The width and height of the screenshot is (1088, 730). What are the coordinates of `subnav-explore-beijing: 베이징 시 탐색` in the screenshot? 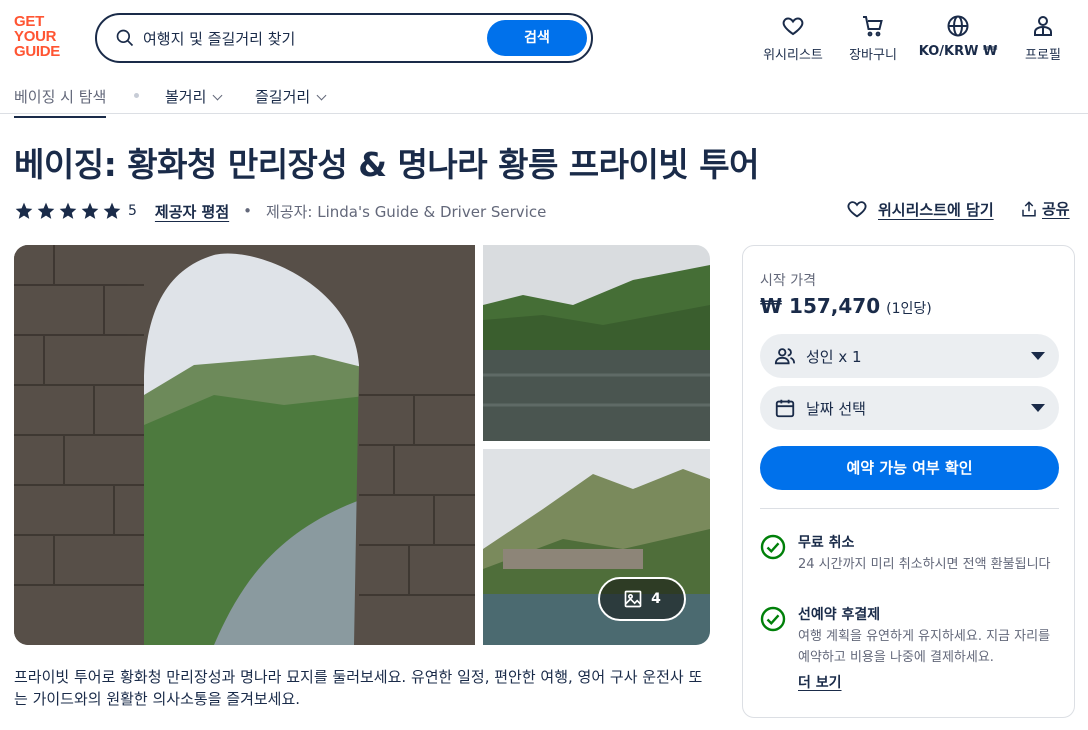 It's located at (60, 102).